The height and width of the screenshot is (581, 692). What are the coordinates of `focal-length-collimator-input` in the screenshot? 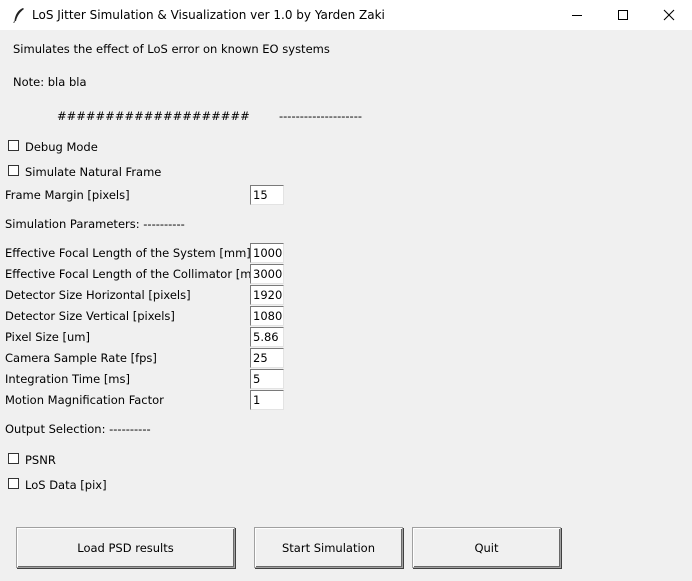 It's located at (267, 274).